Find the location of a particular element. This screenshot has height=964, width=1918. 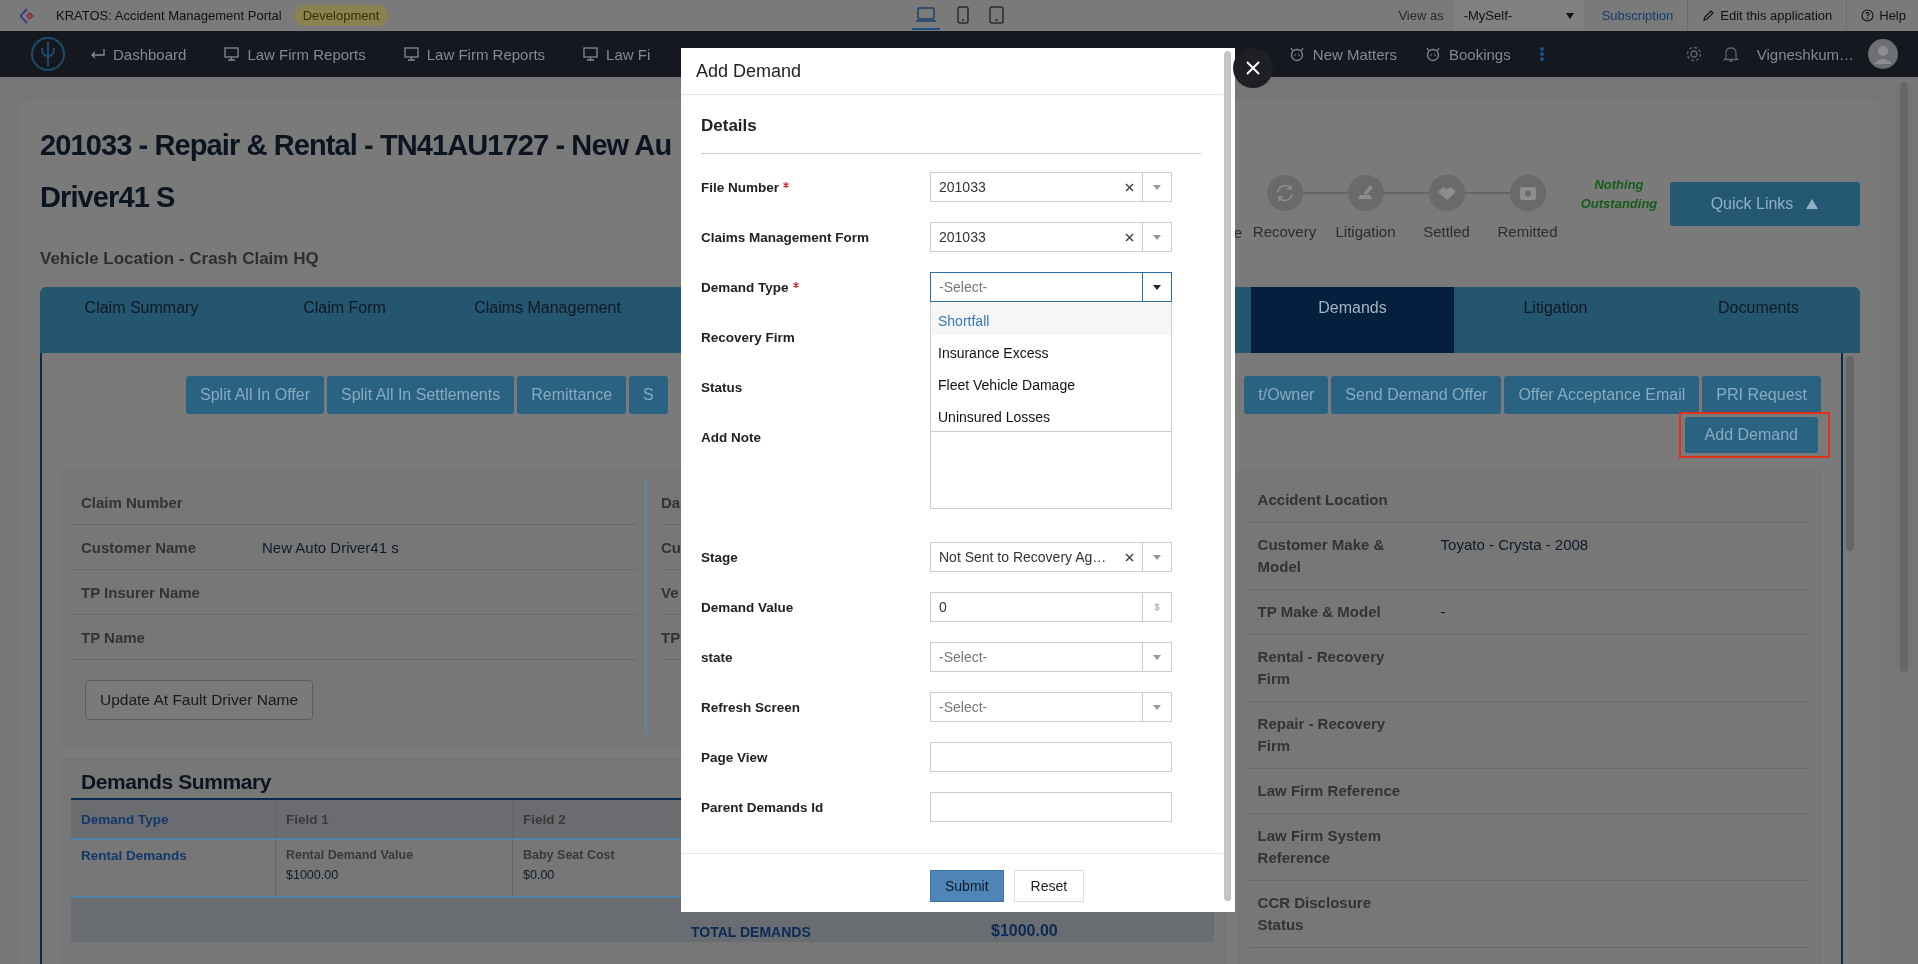

form-label: Status is located at coordinates (722, 387).